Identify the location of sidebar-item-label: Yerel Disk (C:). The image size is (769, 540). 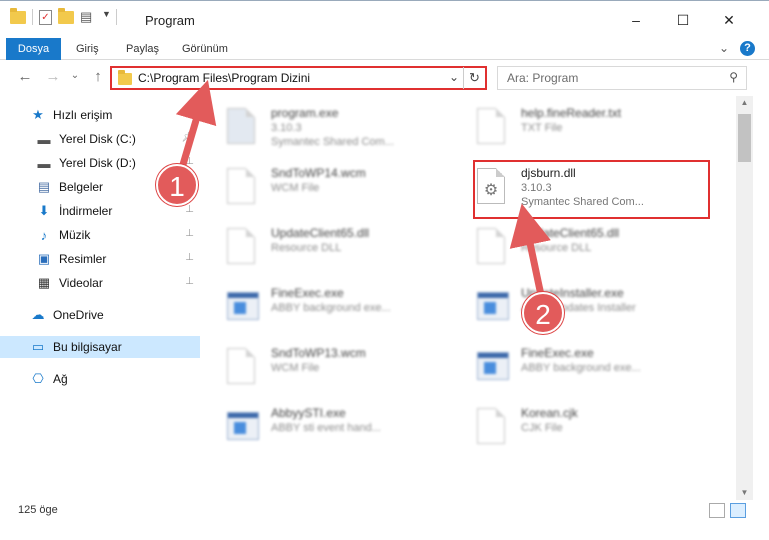
(97, 139).